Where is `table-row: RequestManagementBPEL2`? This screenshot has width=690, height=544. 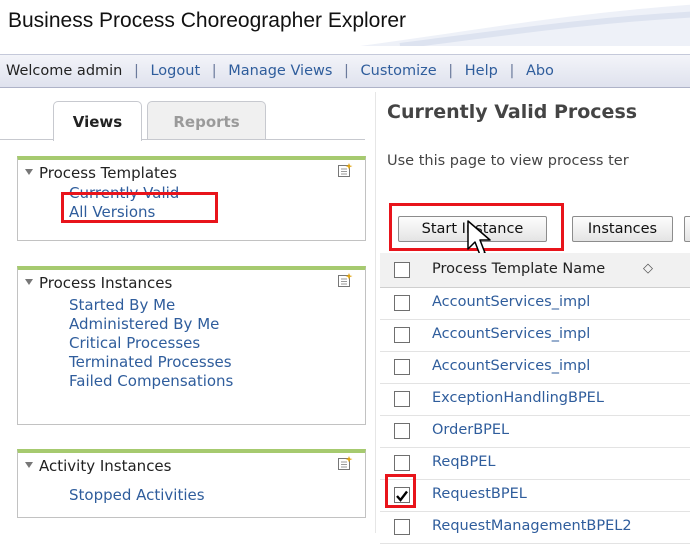 table-row: RequestManagementBPEL2 is located at coordinates (535, 528).